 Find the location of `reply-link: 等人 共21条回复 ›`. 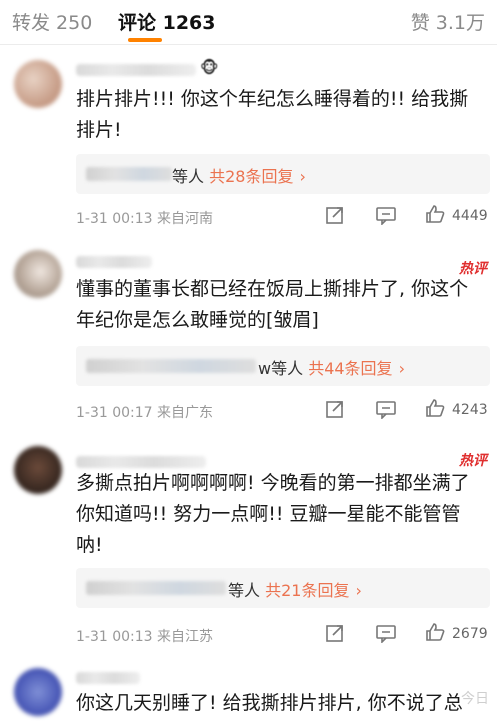

reply-link: 等人 共21条回复 › is located at coordinates (295, 589).